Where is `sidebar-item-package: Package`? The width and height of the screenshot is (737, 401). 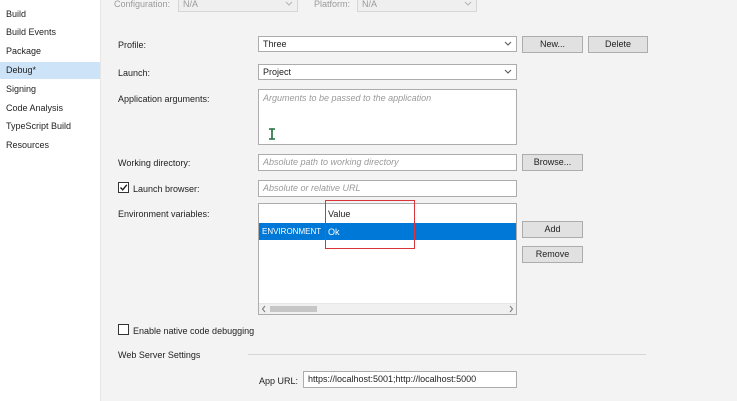 sidebar-item-package: Package is located at coordinates (50, 51).